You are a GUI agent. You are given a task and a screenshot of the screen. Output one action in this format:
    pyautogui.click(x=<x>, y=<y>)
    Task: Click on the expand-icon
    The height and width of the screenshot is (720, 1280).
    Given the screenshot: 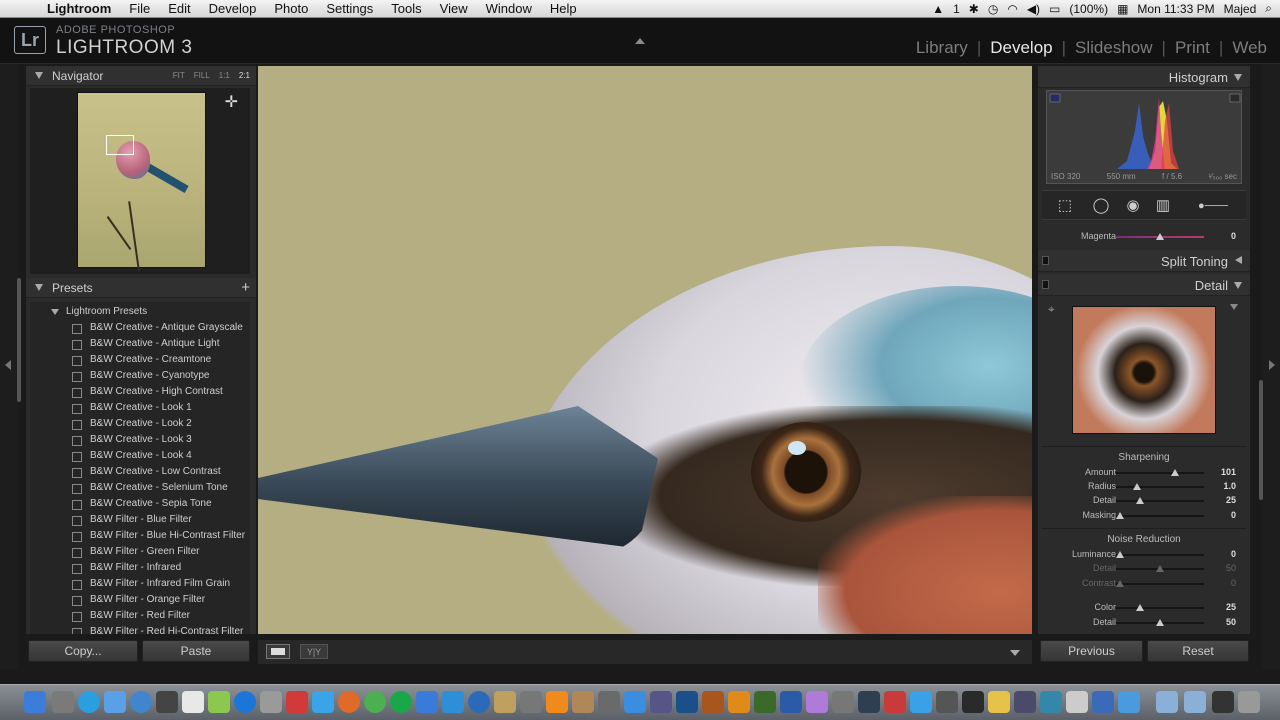 What is the action you would take?
    pyautogui.click(x=1238, y=260)
    